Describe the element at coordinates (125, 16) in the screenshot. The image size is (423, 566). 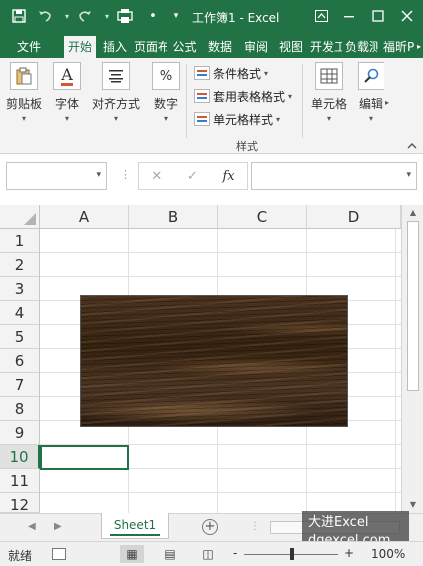
I see `print-preview-icon` at that location.